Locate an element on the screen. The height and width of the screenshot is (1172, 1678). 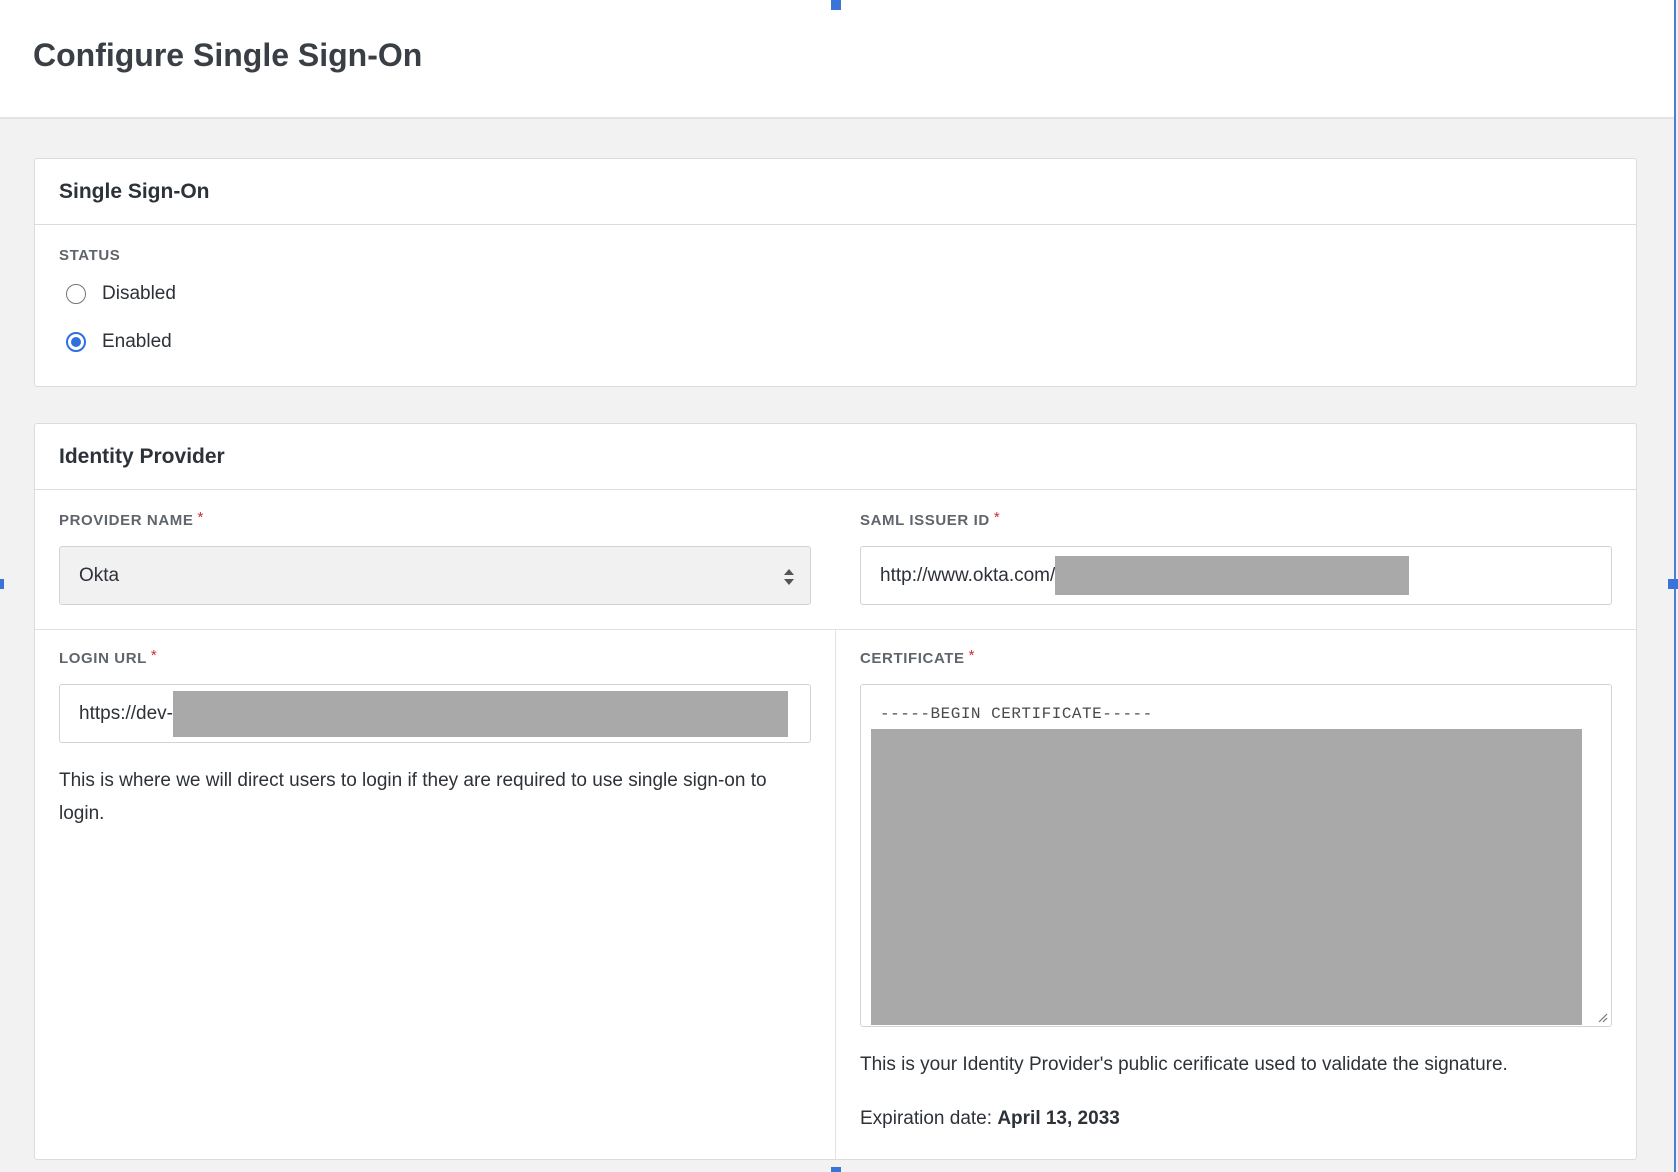
idp-card-title: Identity Provider is located at coordinates (142, 456).